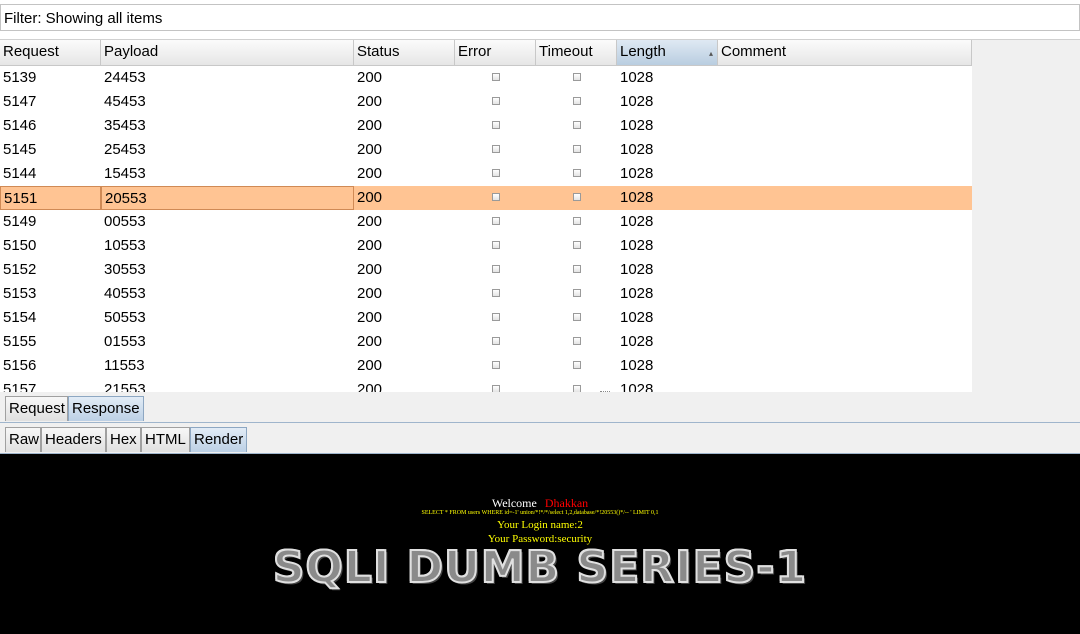 The height and width of the screenshot is (634, 1080). I want to click on column-header-payload: Payload, so click(227, 52).